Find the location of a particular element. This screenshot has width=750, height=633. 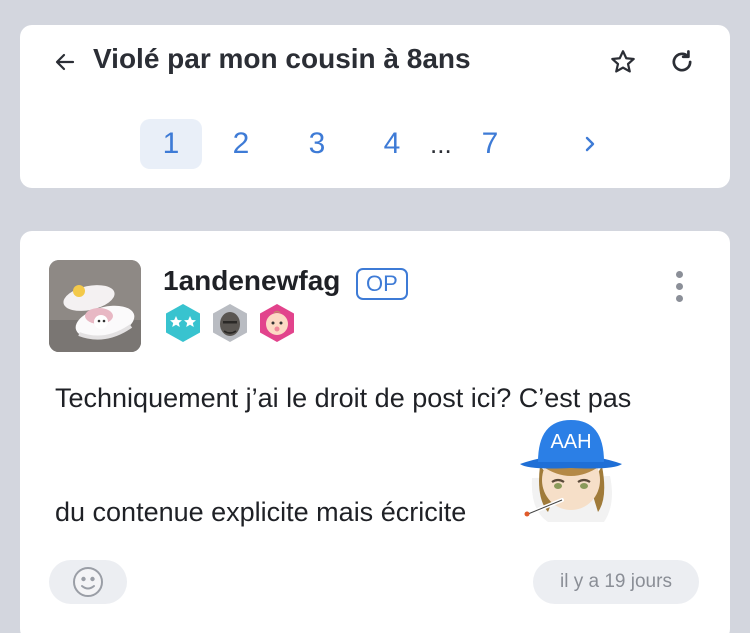

star-icon is located at coordinates (623, 61).